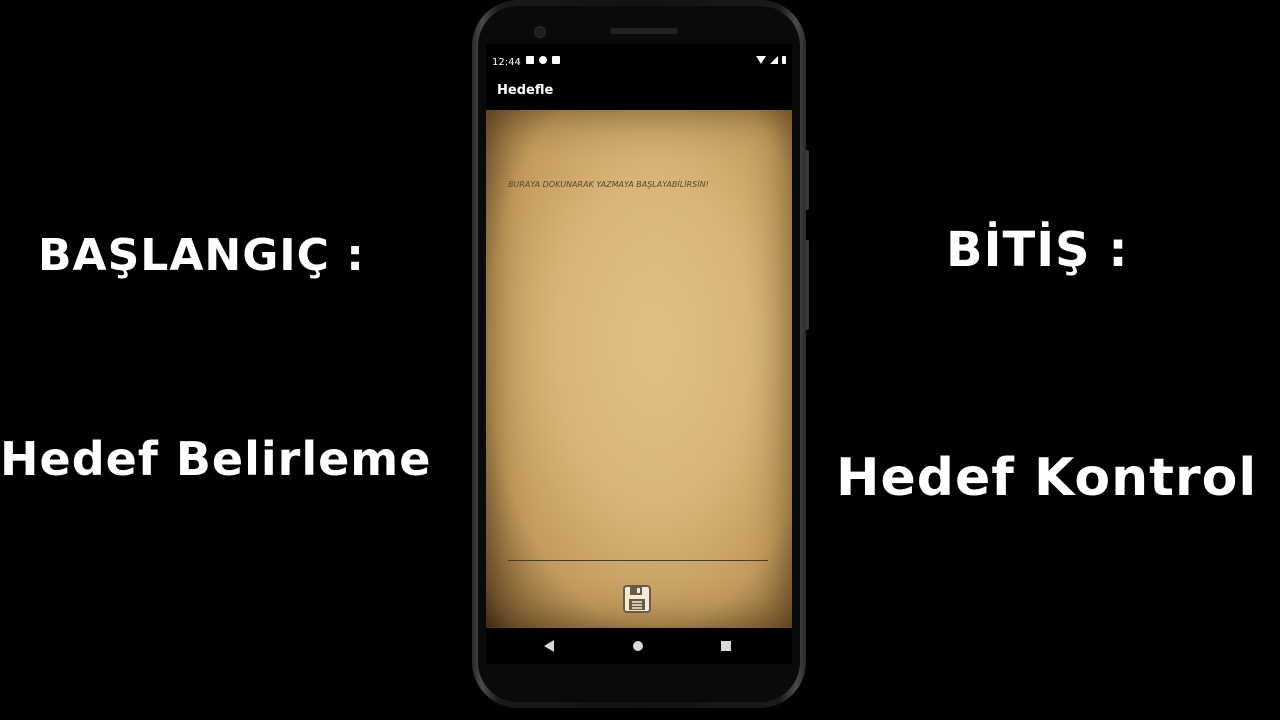  What do you see at coordinates (774, 60) in the screenshot?
I see `signal-icon` at bounding box center [774, 60].